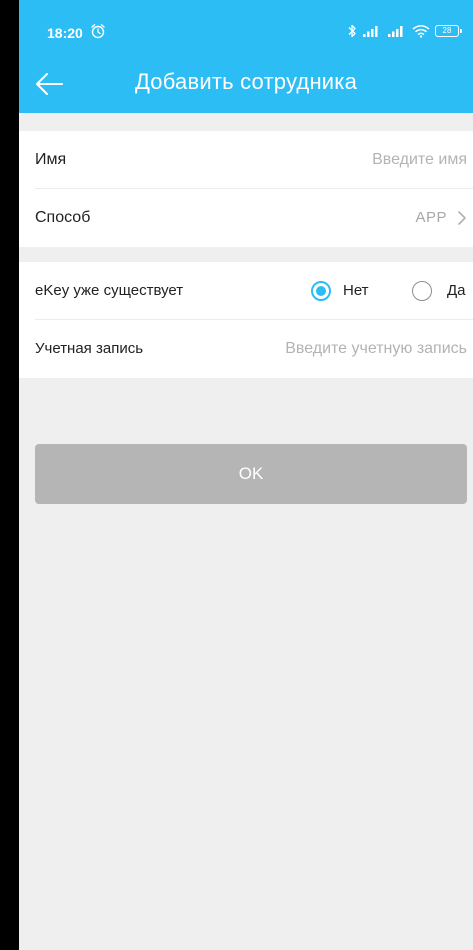  Describe the element at coordinates (462, 218) in the screenshot. I see `chevron-right-icon` at that location.